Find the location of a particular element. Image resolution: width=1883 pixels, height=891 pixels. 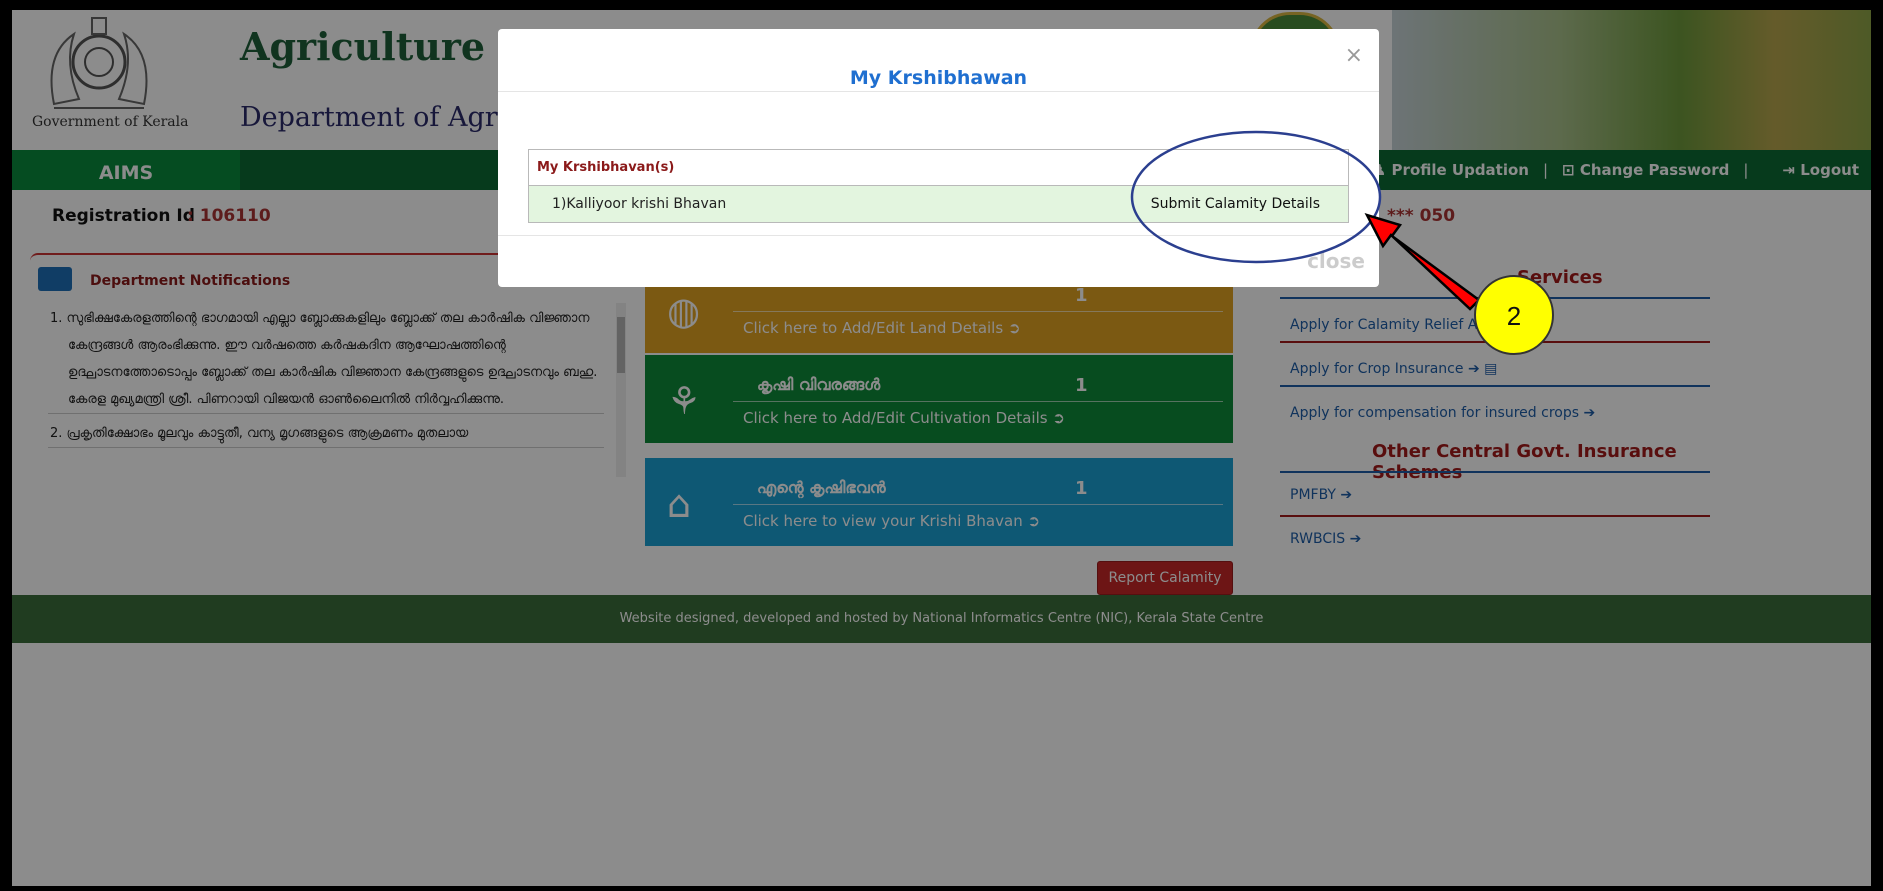

table-header: My Krshibhavan(s) is located at coordinates (938, 168).